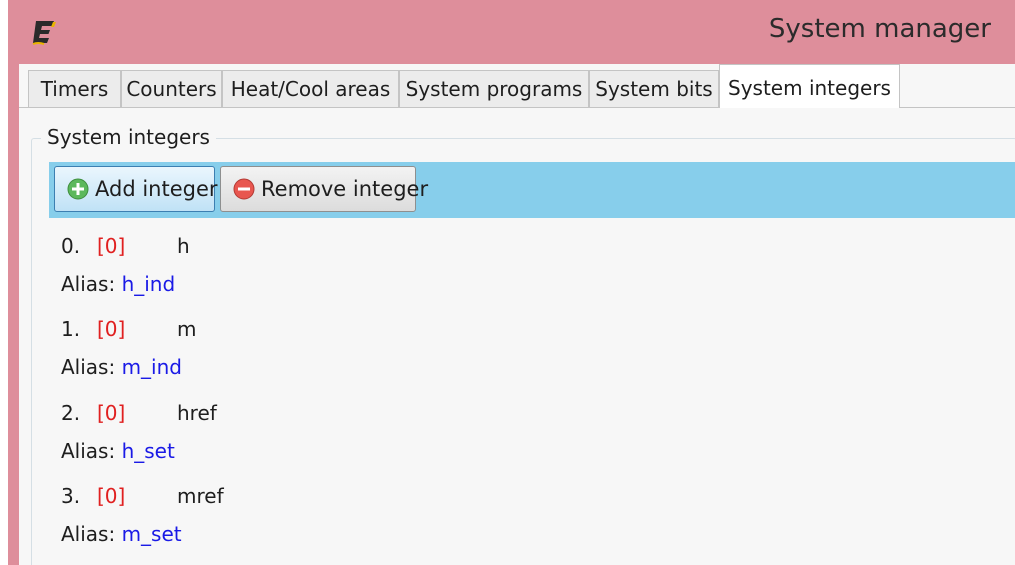 This screenshot has width=1015, height=565. Describe the element at coordinates (151, 367) in the screenshot. I see `alias-value: m_ind` at that location.